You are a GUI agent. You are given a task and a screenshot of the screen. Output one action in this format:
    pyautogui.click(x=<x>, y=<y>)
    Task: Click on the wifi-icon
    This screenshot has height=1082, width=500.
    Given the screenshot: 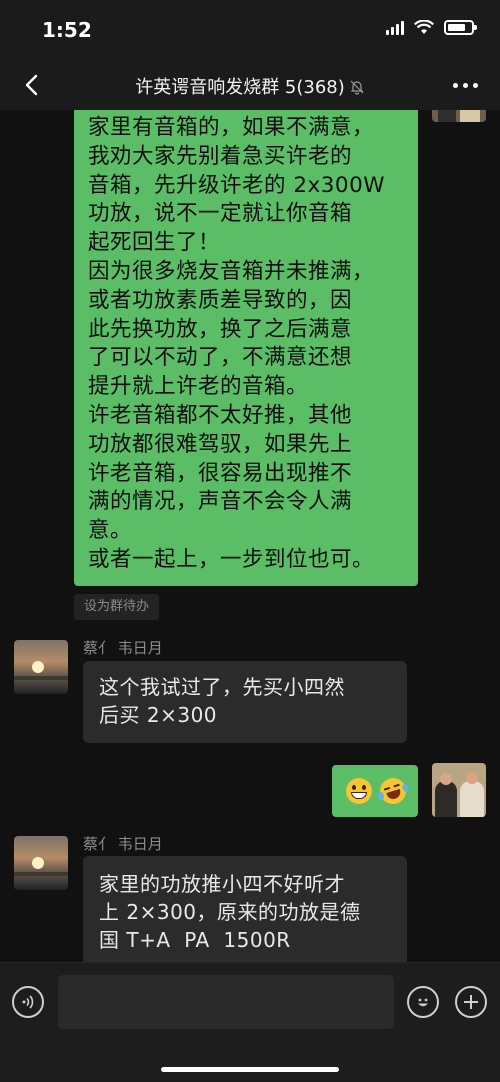 What is the action you would take?
    pyautogui.click(x=424, y=27)
    